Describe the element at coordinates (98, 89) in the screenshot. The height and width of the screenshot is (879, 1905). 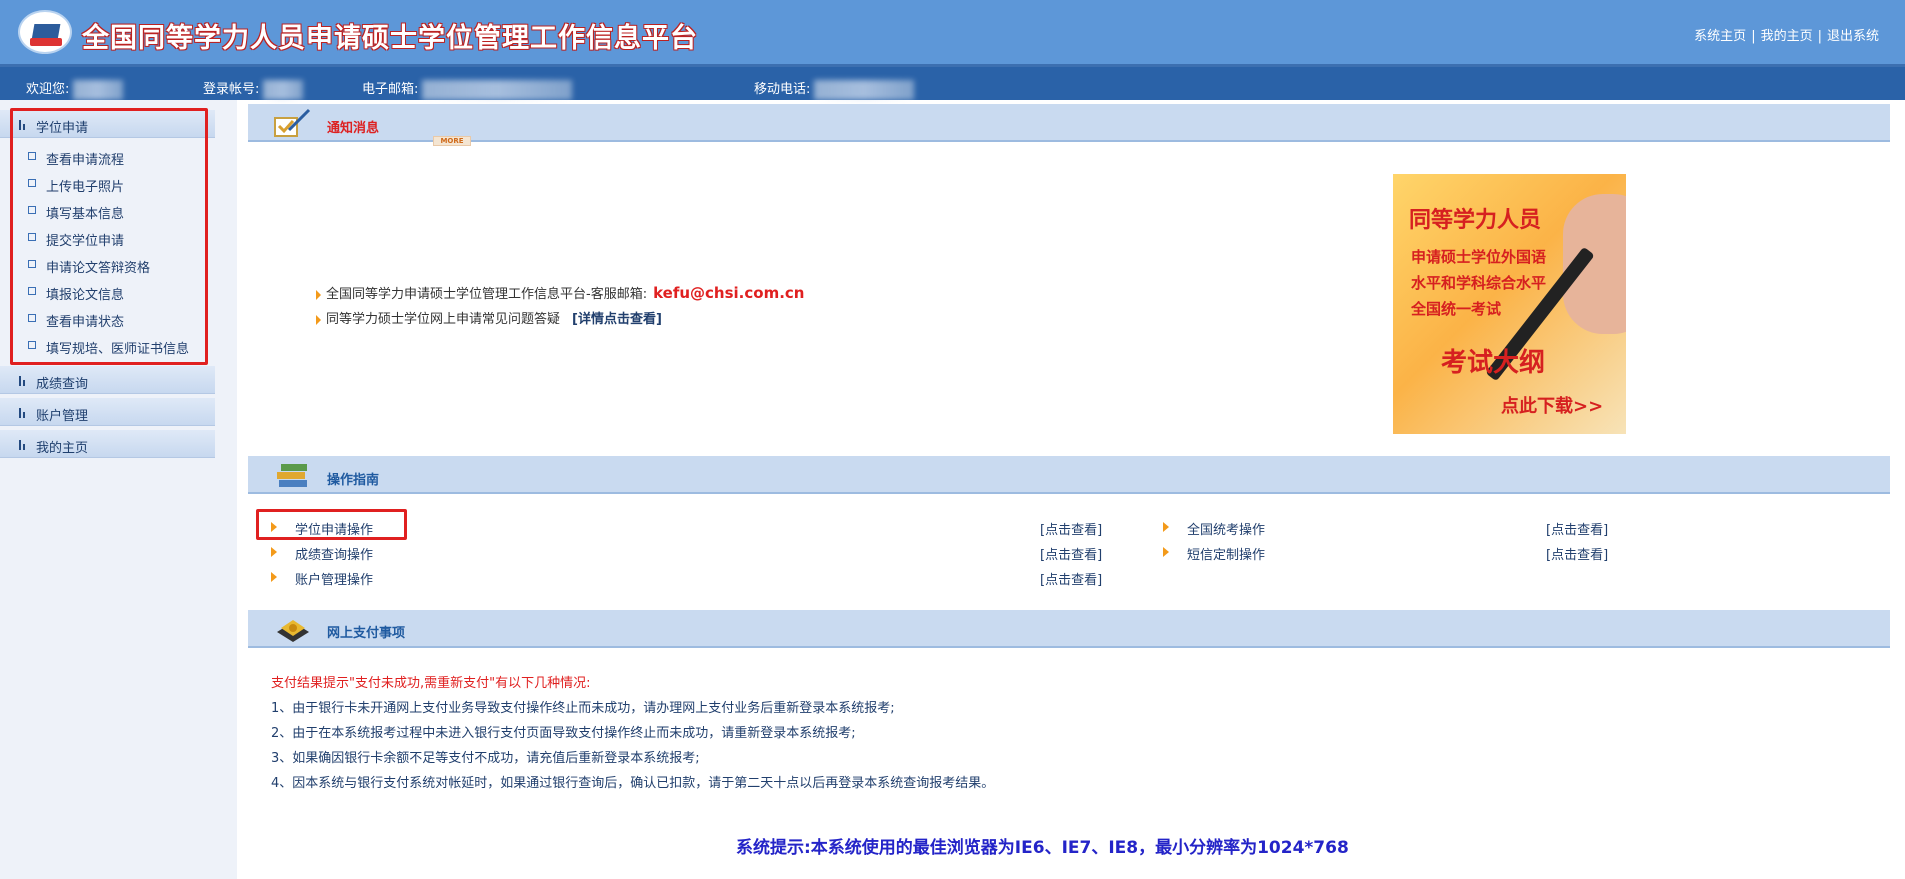
I see `redacted-name` at that location.